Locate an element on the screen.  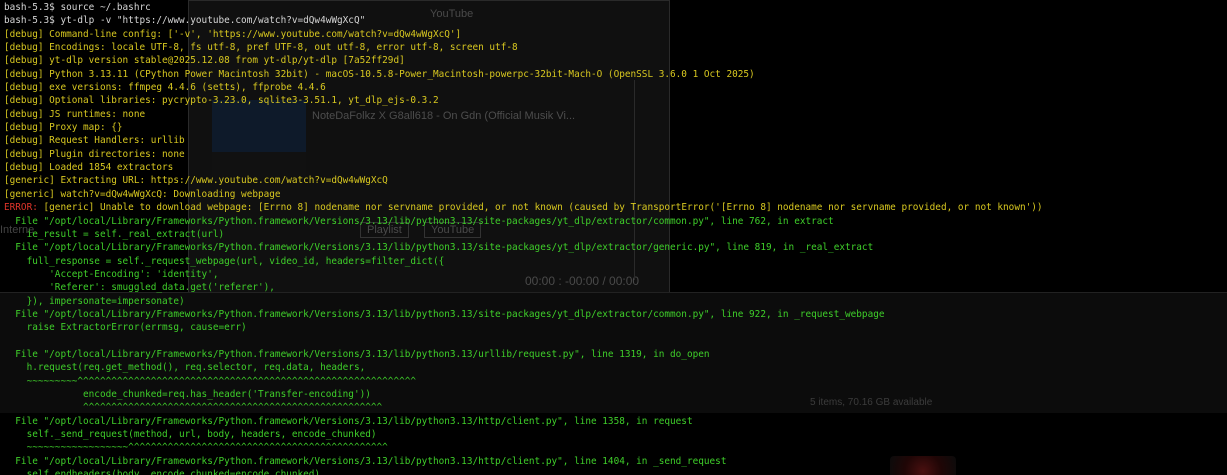
error-prefix: ERROR: is located at coordinates (21, 208).